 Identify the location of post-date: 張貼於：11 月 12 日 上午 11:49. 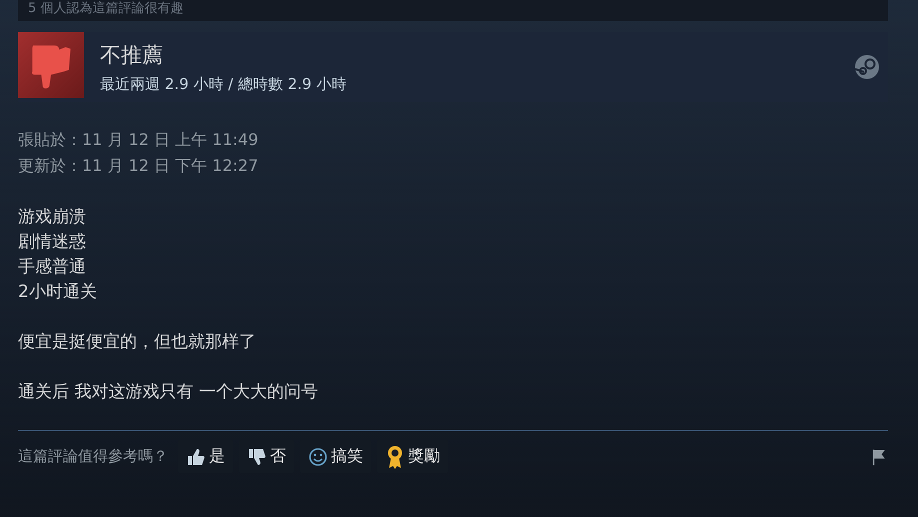
(139, 140).